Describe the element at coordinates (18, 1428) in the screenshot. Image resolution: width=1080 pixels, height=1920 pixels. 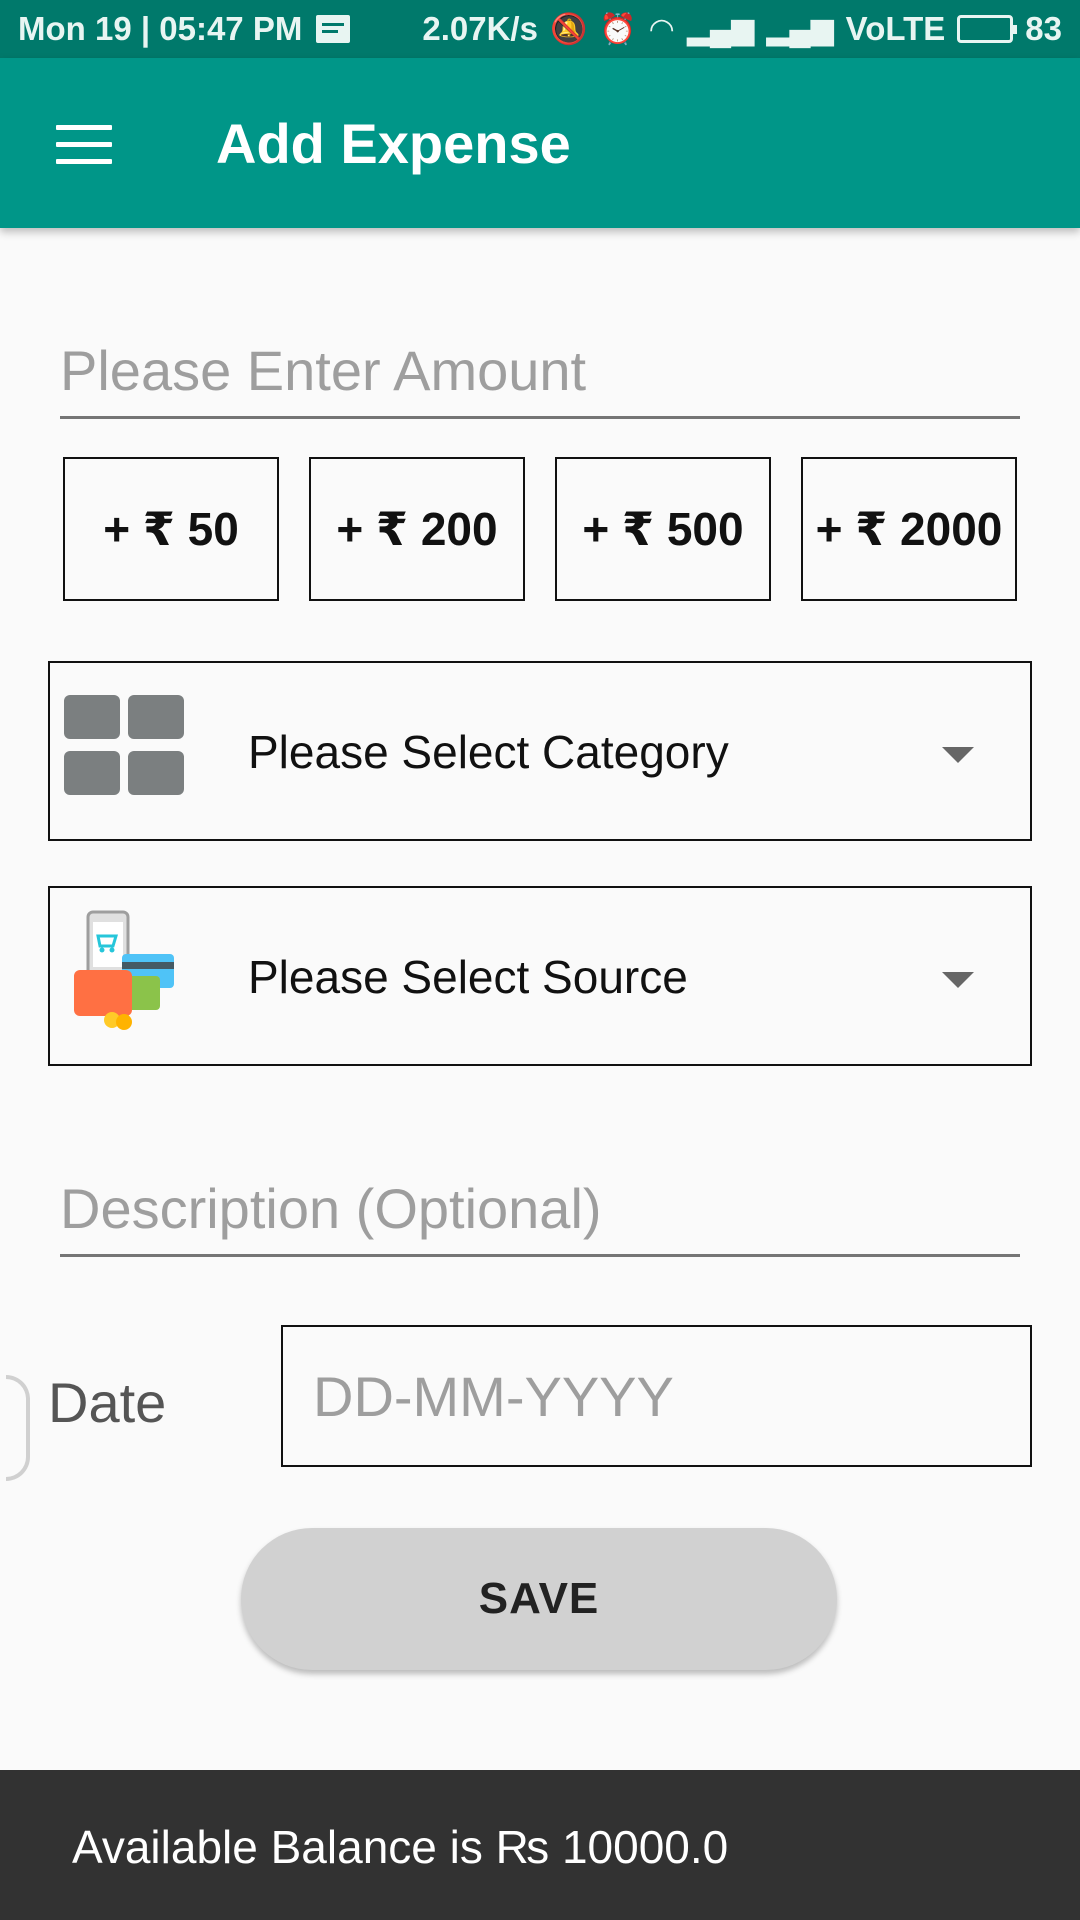
I see `drawer-edge-handle` at that location.